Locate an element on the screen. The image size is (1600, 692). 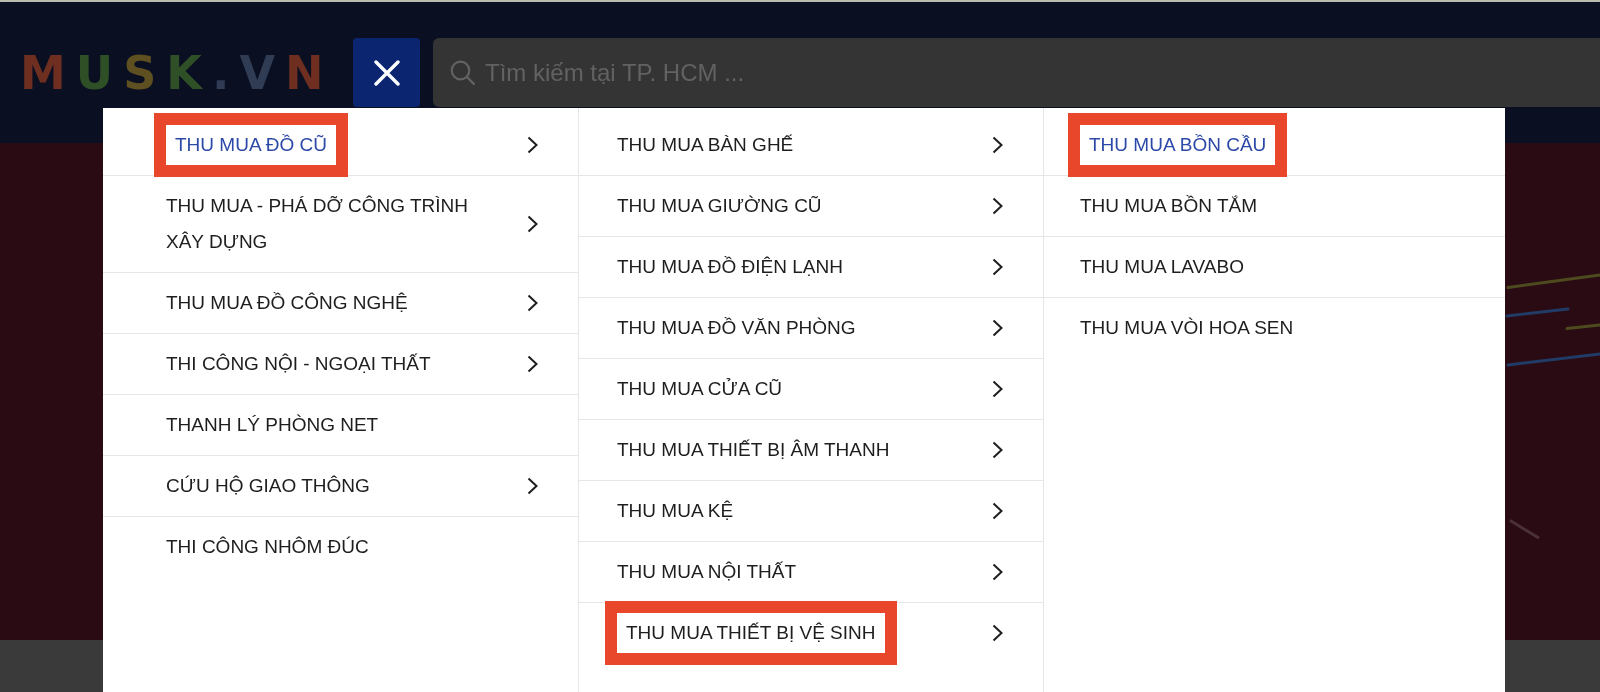
menu-item: THI CÔNG NỘI - NGOẠI THẤT is located at coordinates (340, 364).